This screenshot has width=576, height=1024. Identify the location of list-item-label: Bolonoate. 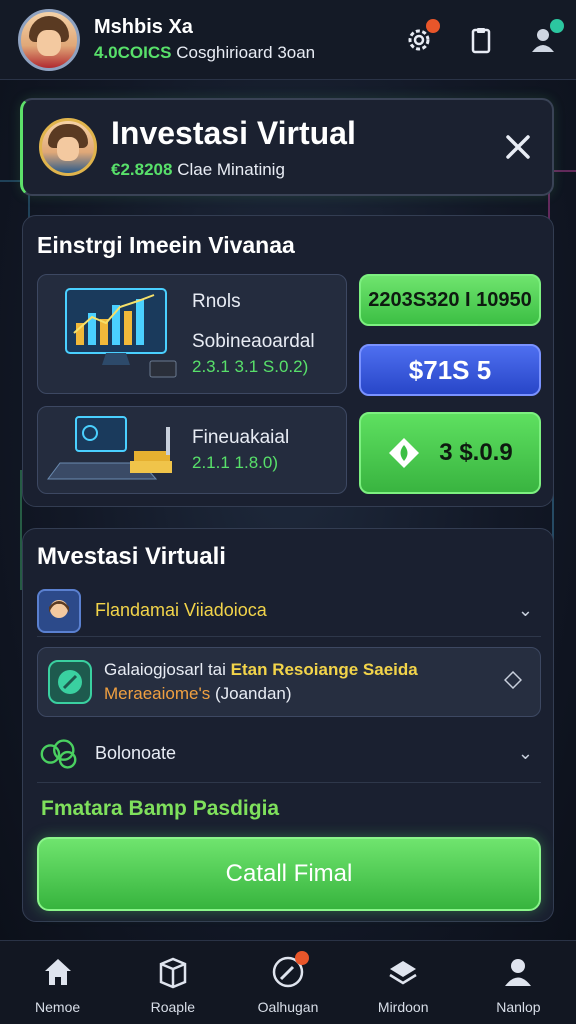
(136, 753).